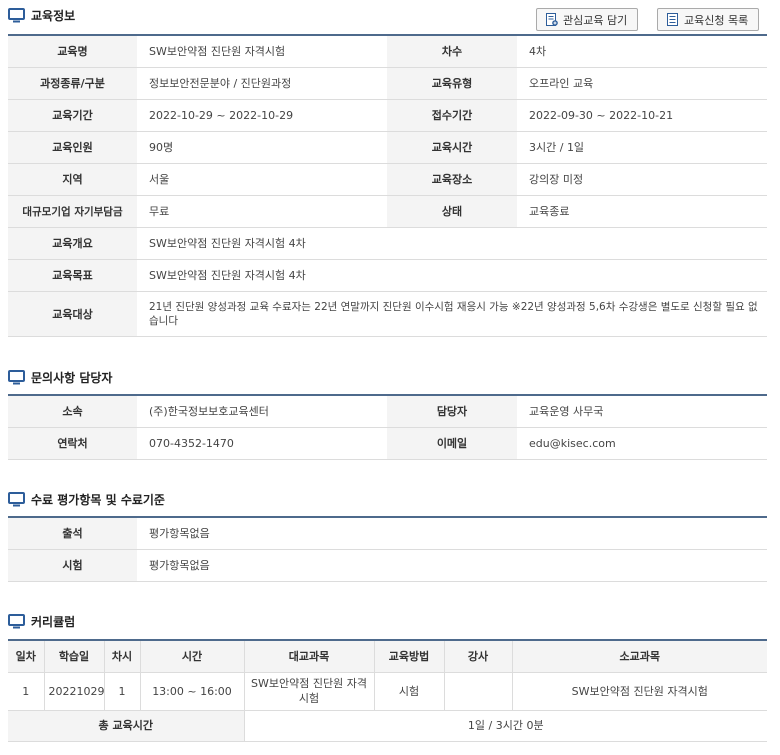 This screenshot has height=755, width=780. I want to click on table-row: 교육명 SW보안약점 진단원 자격시험 차수 4차, so click(387, 51).